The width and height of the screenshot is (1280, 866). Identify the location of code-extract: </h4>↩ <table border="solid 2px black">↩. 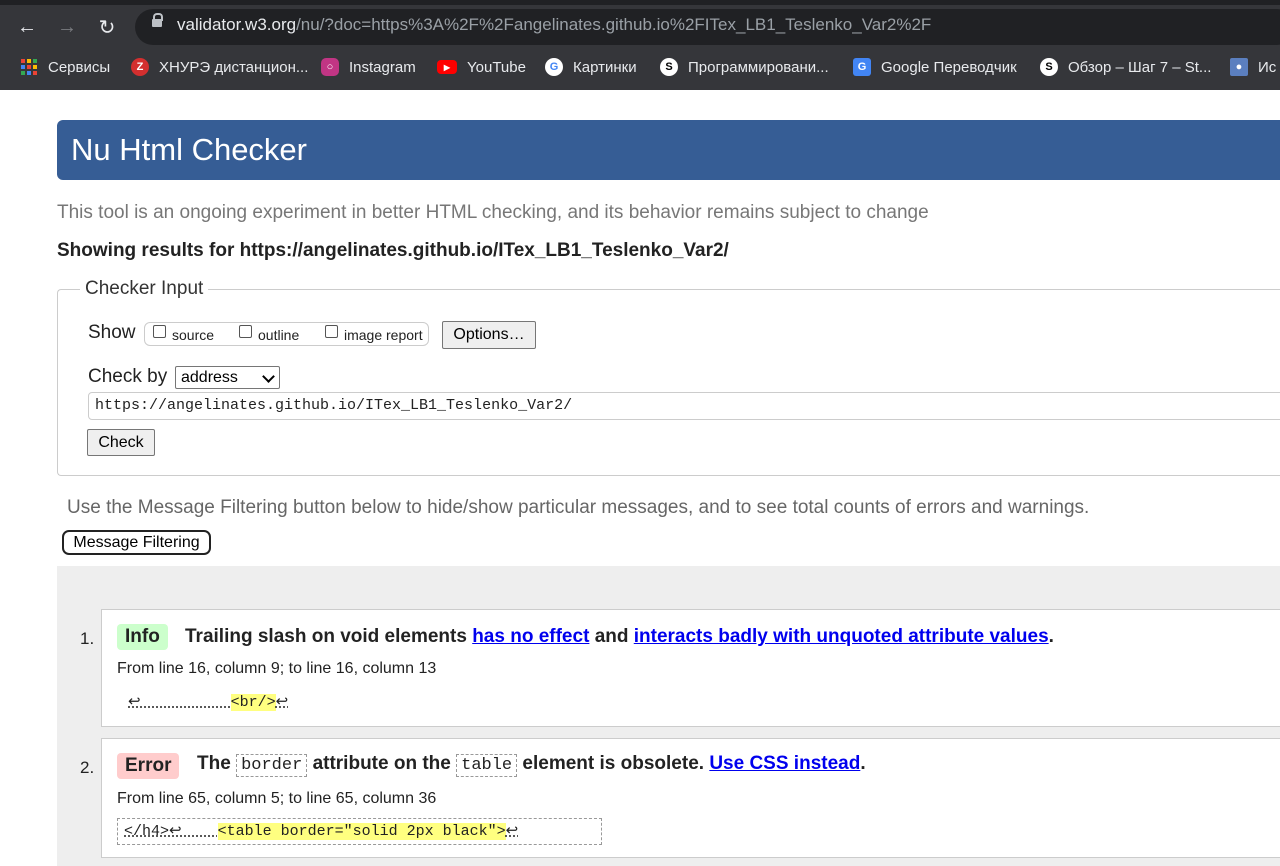
(359, 831).